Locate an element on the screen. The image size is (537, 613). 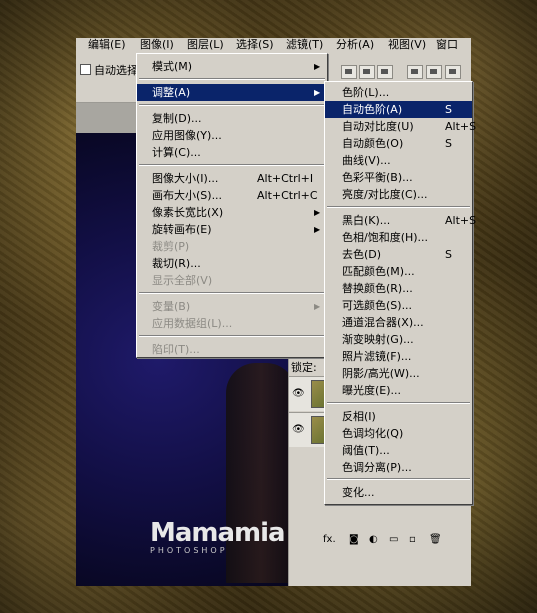
trash-icon: 🗑 is located at coordinates (435, 539).